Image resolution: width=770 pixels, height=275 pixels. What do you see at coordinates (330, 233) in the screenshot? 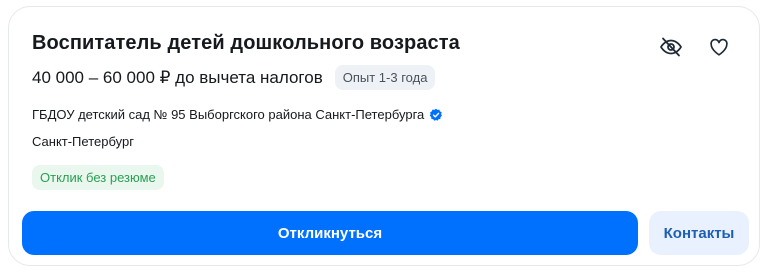
I see `respond-button: Откликнуться` at bounding box center [330, 233].